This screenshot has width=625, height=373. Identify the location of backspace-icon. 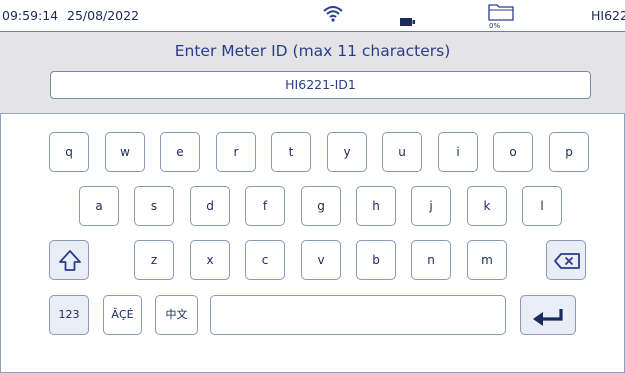
(567, 261).